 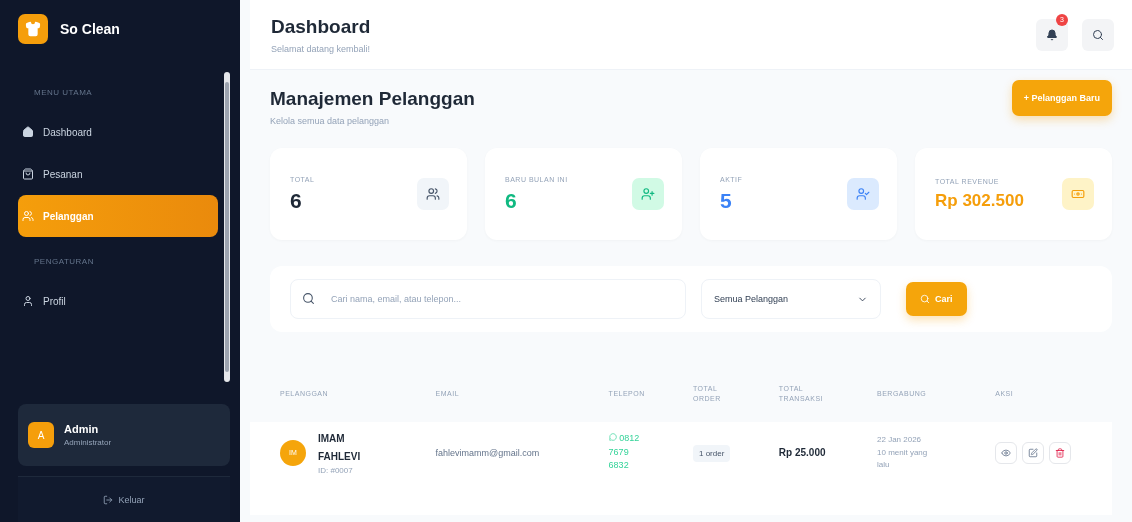 I want to click on view-button, so click(x=1006, y=452).